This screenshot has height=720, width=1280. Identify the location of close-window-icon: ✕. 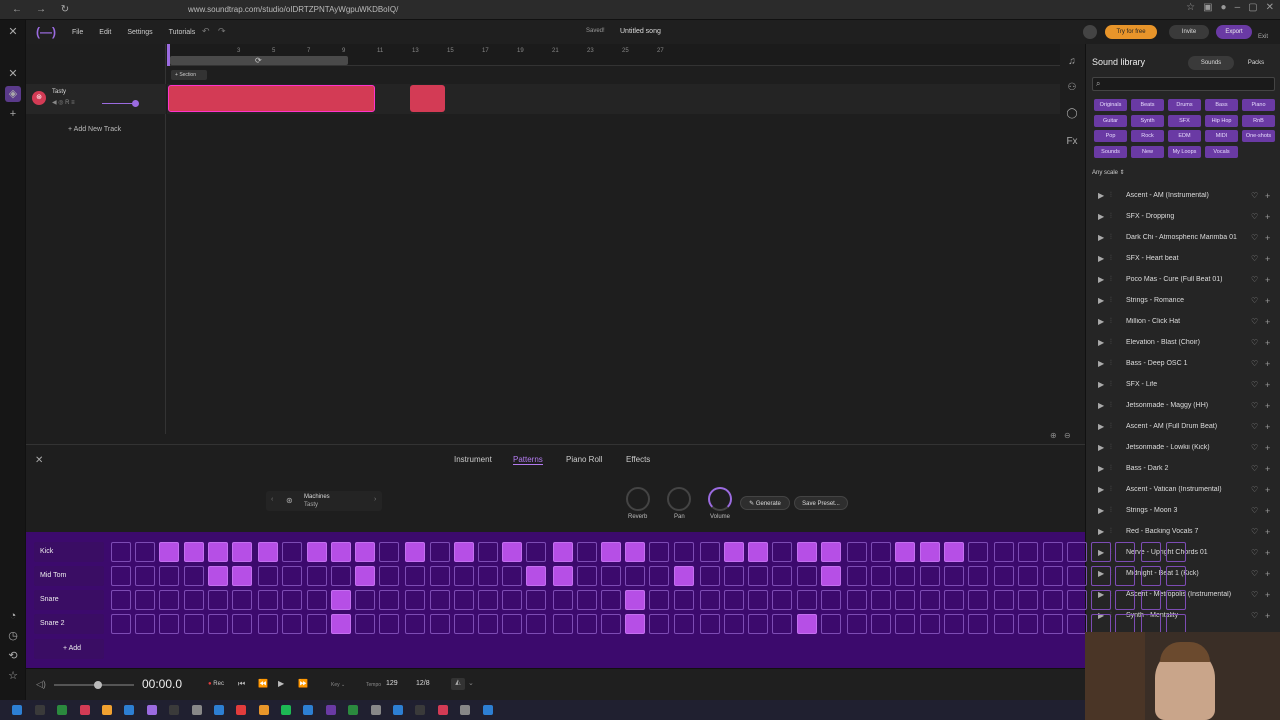
(1270, 7).